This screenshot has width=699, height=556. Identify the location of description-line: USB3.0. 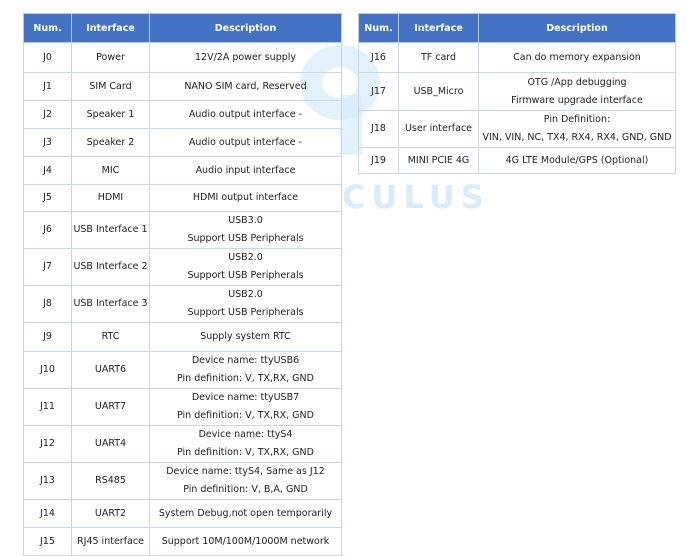
(245, 220).